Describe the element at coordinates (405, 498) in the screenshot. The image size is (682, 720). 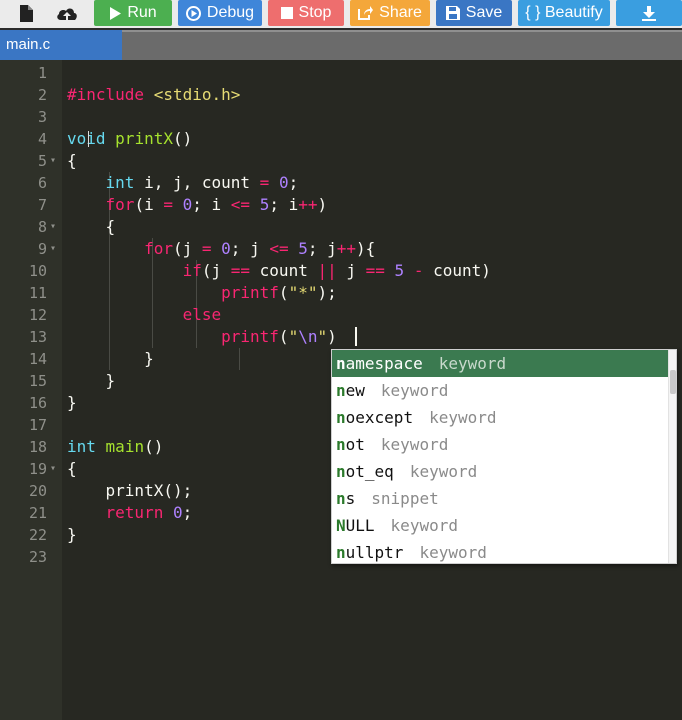
I see `item-meta: snippet` at that location.